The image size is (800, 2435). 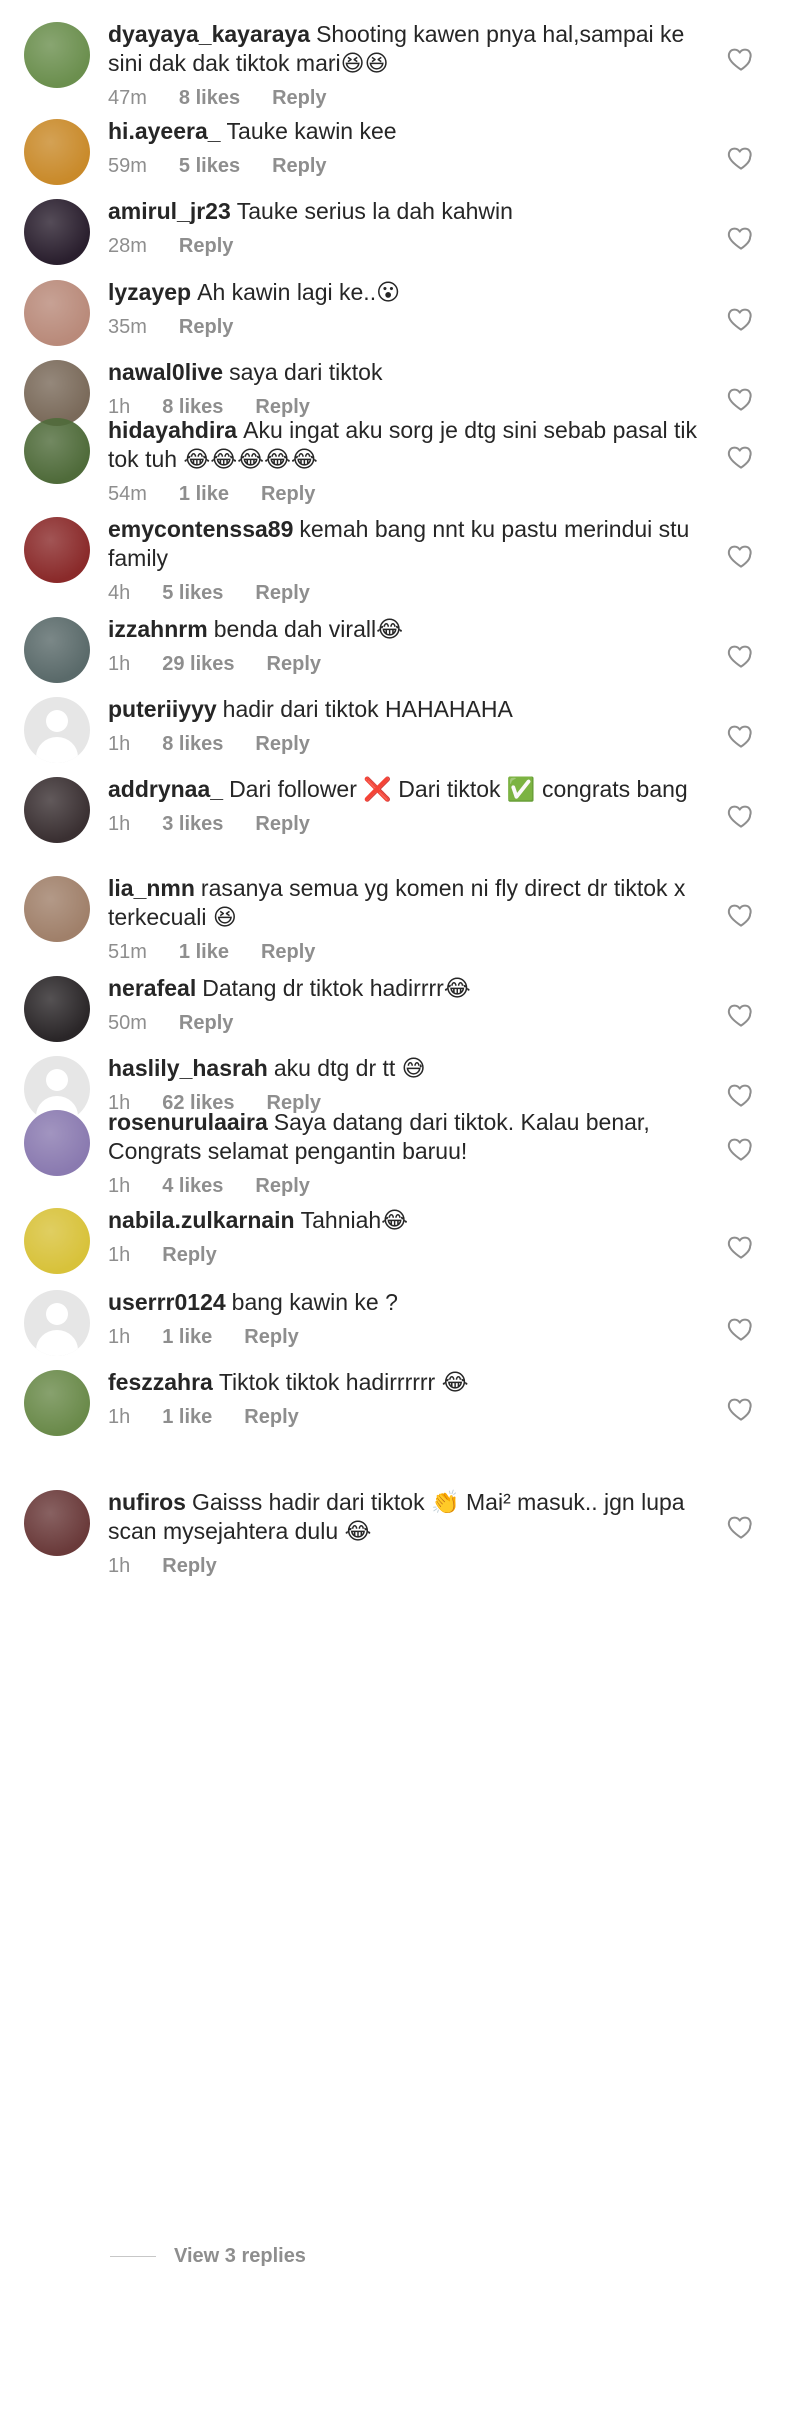 I want to click on comment-body: Tahniah😂, so click(x=354, y=1220).